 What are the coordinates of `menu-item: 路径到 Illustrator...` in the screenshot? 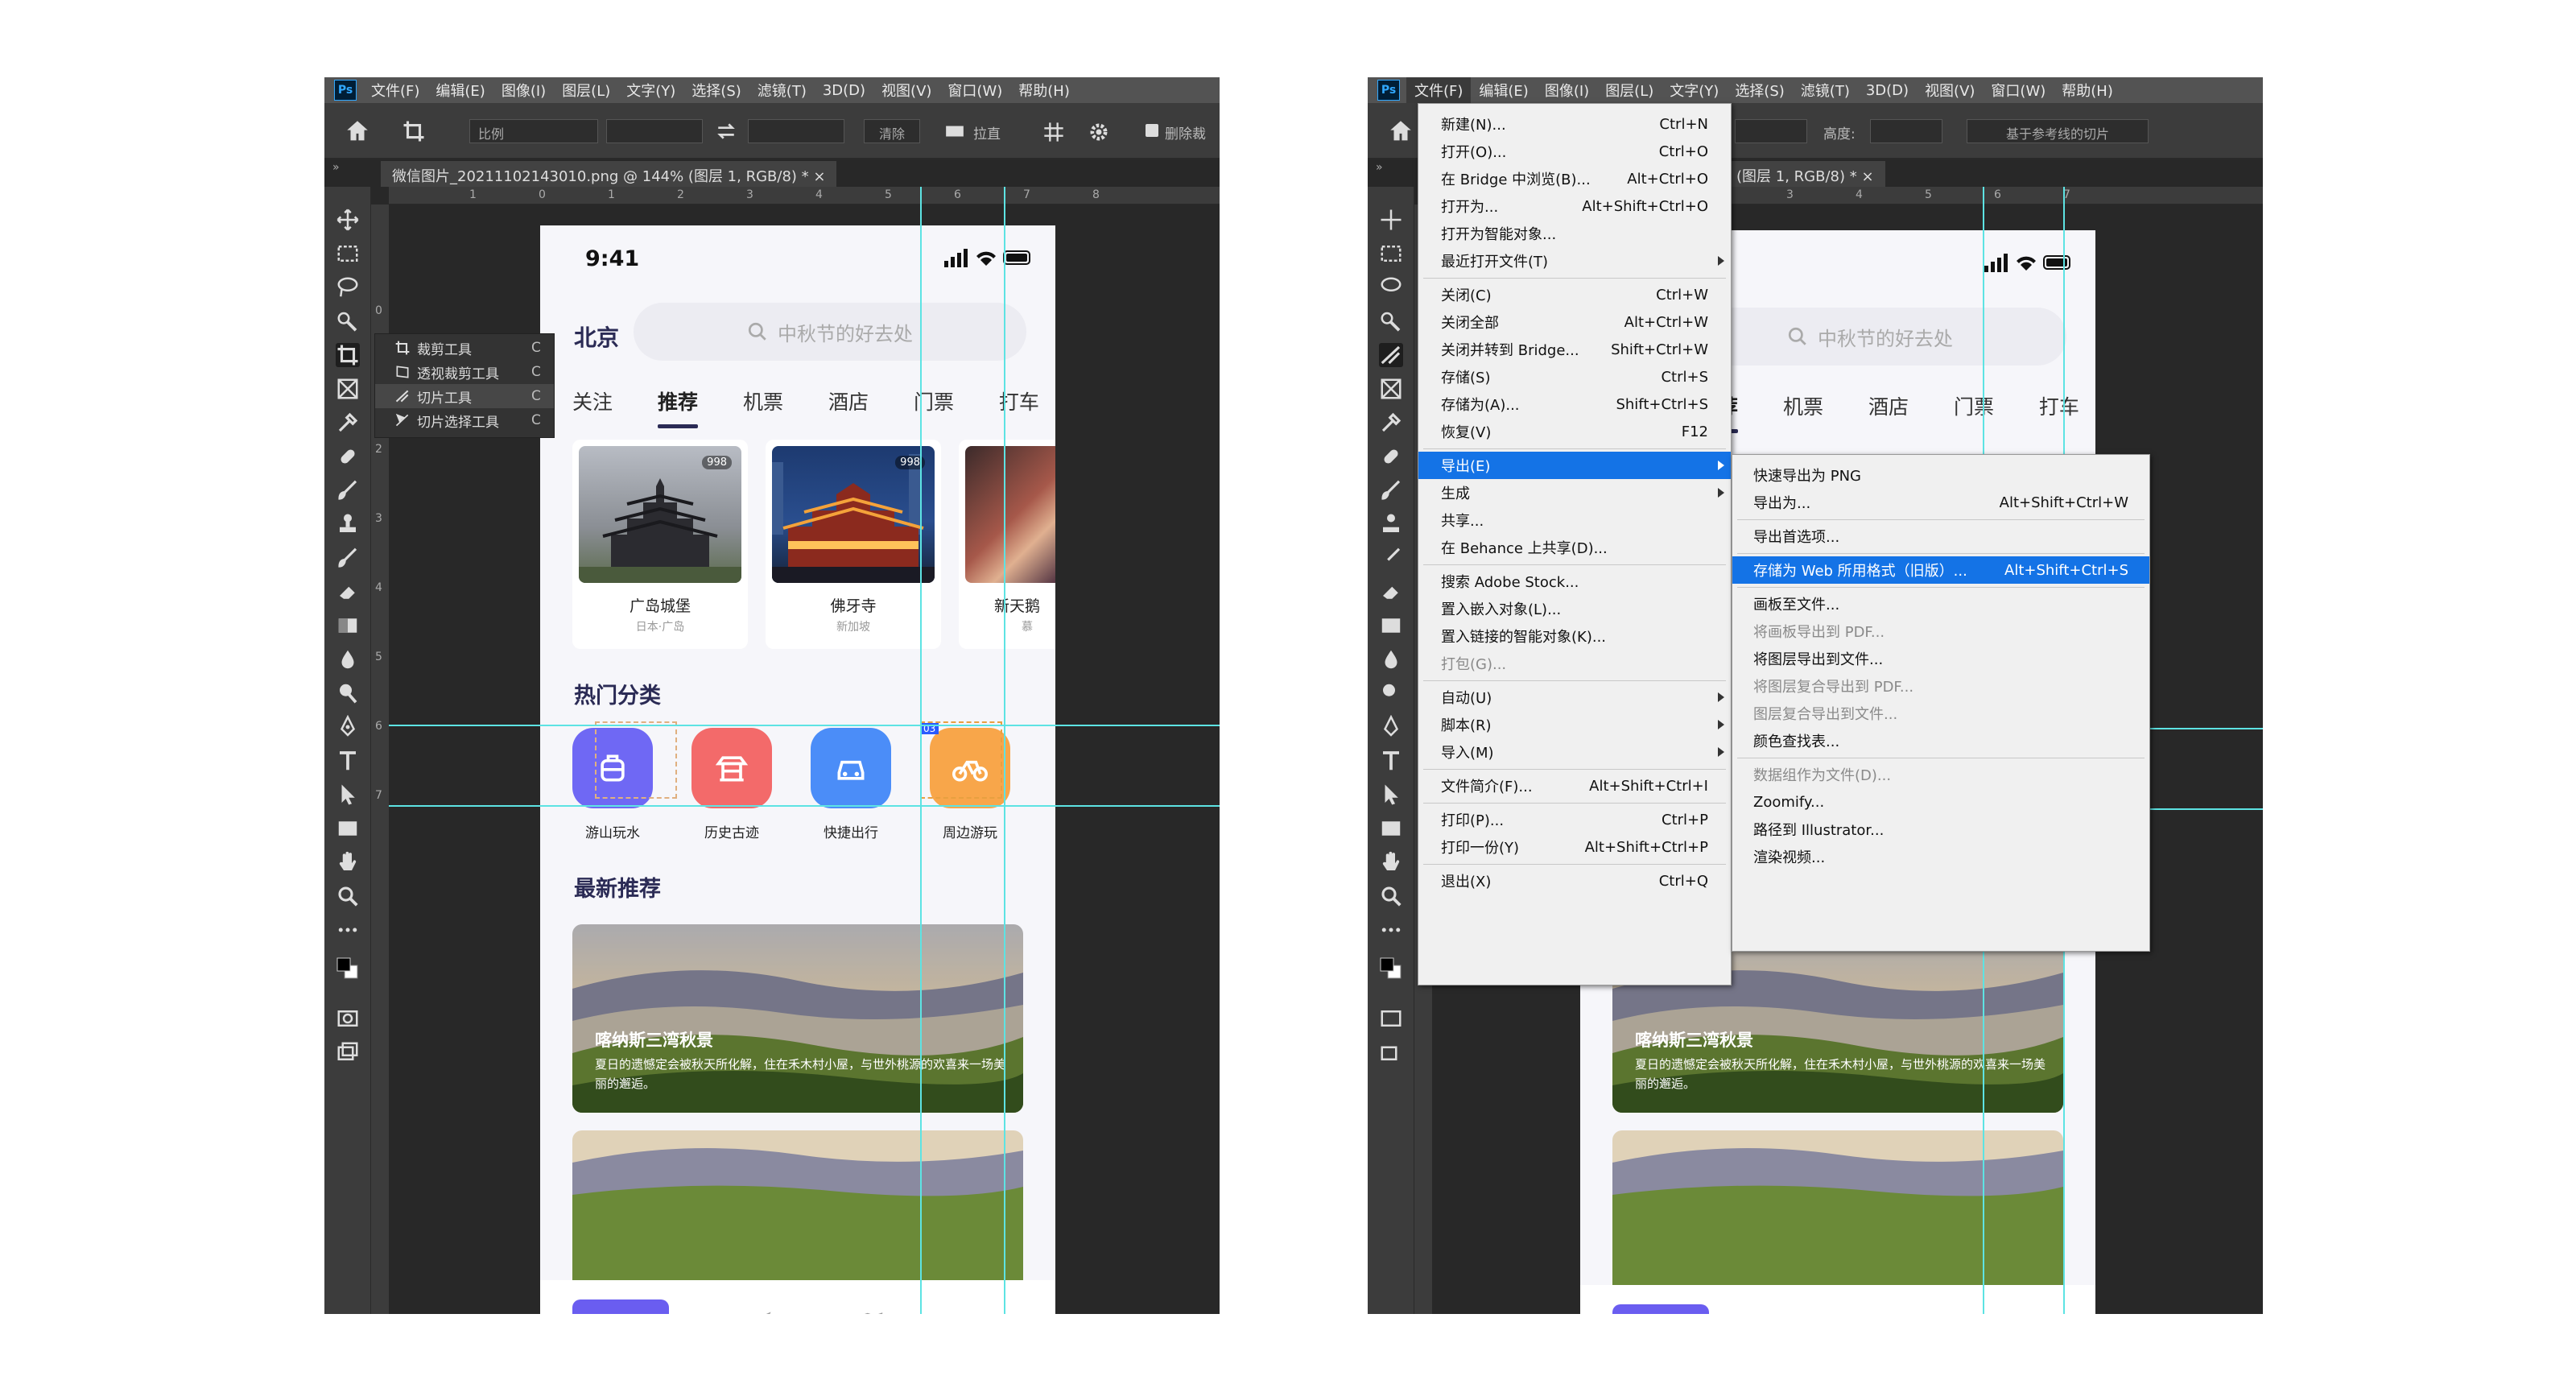 It's located at (1940, 829).